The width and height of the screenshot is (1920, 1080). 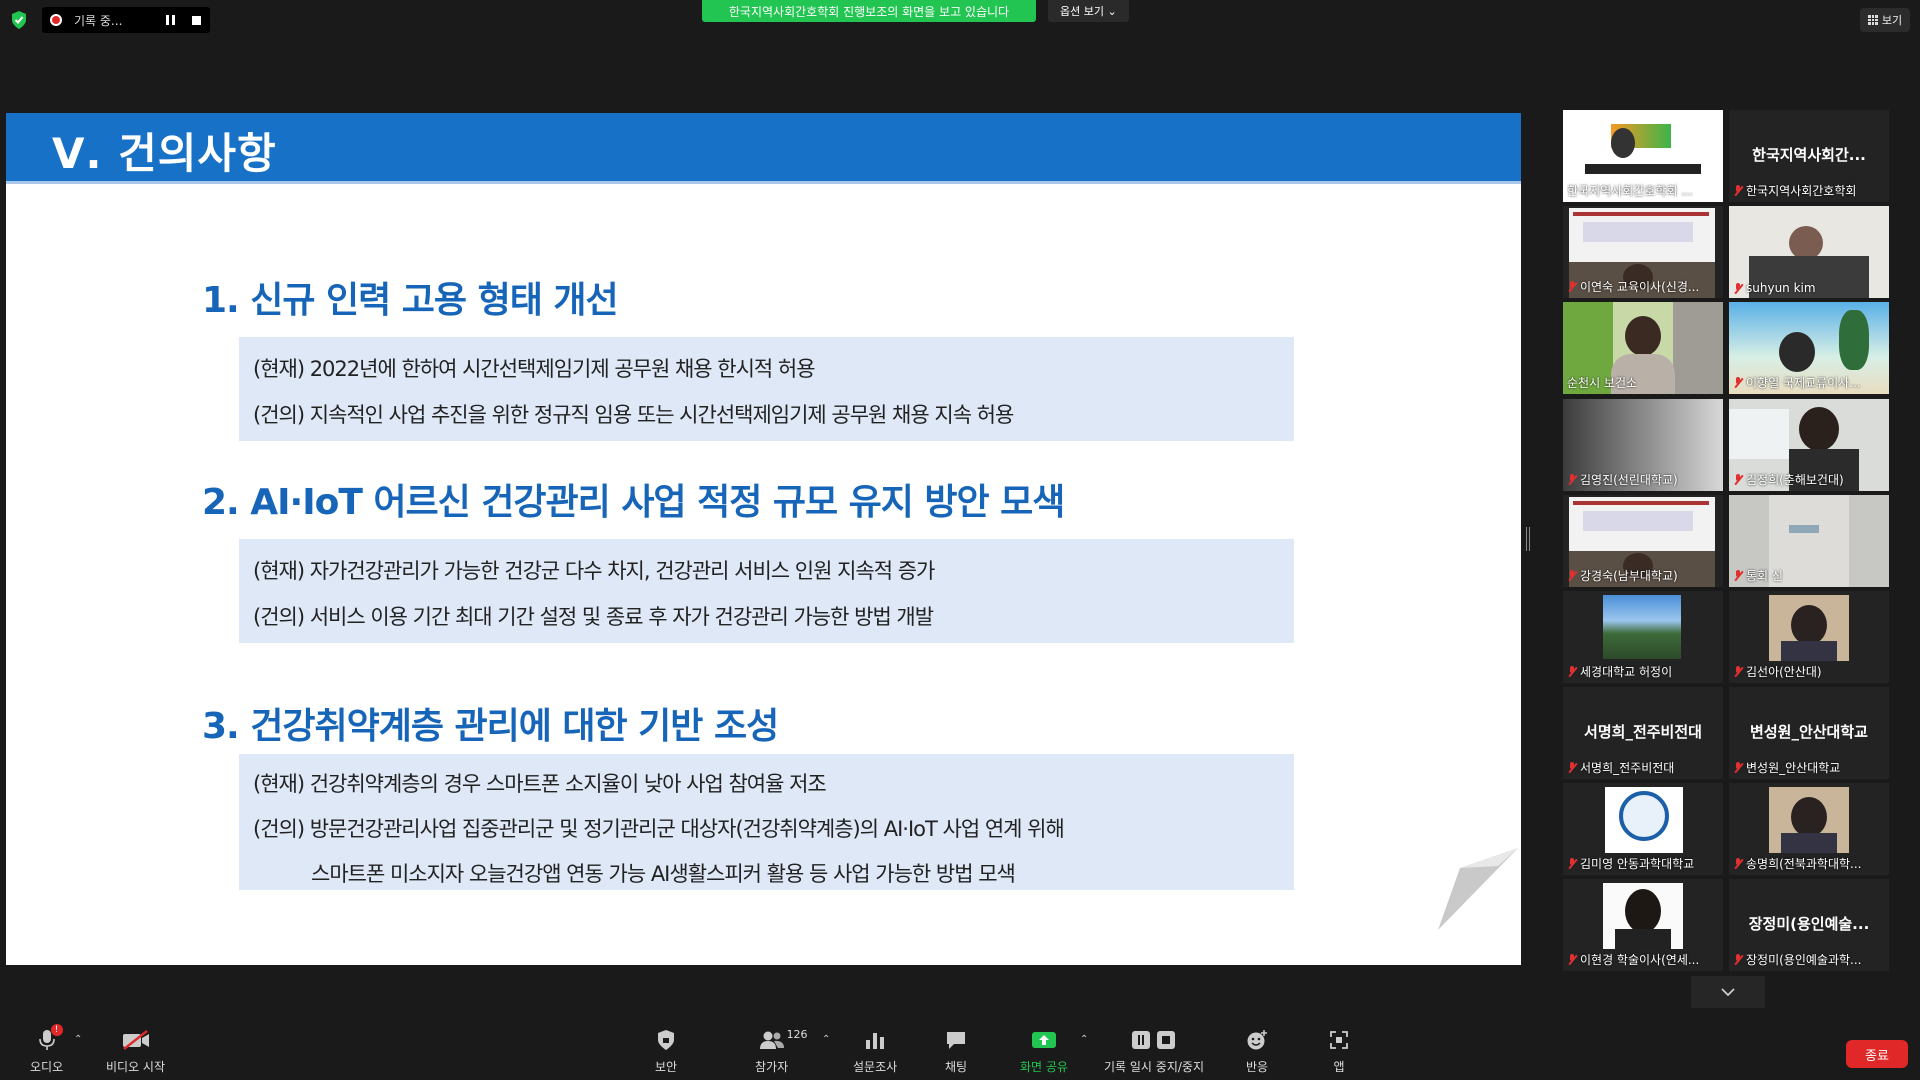 What do you see at coordinates (1801, 191) in the screenshot?
I see `participant-name: 한국지역사회간호학회` at bounding box center [1801, 191].